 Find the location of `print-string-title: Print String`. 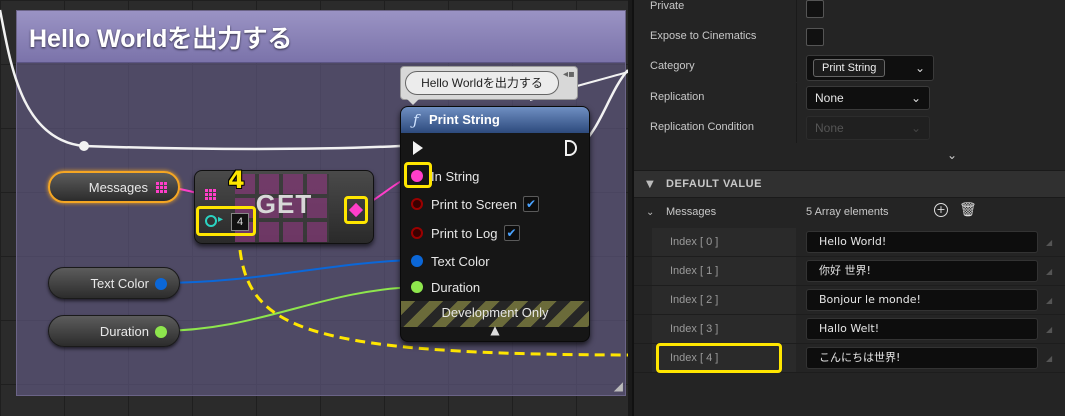

print-string-title: Print String is located at coordinates (464, 119).